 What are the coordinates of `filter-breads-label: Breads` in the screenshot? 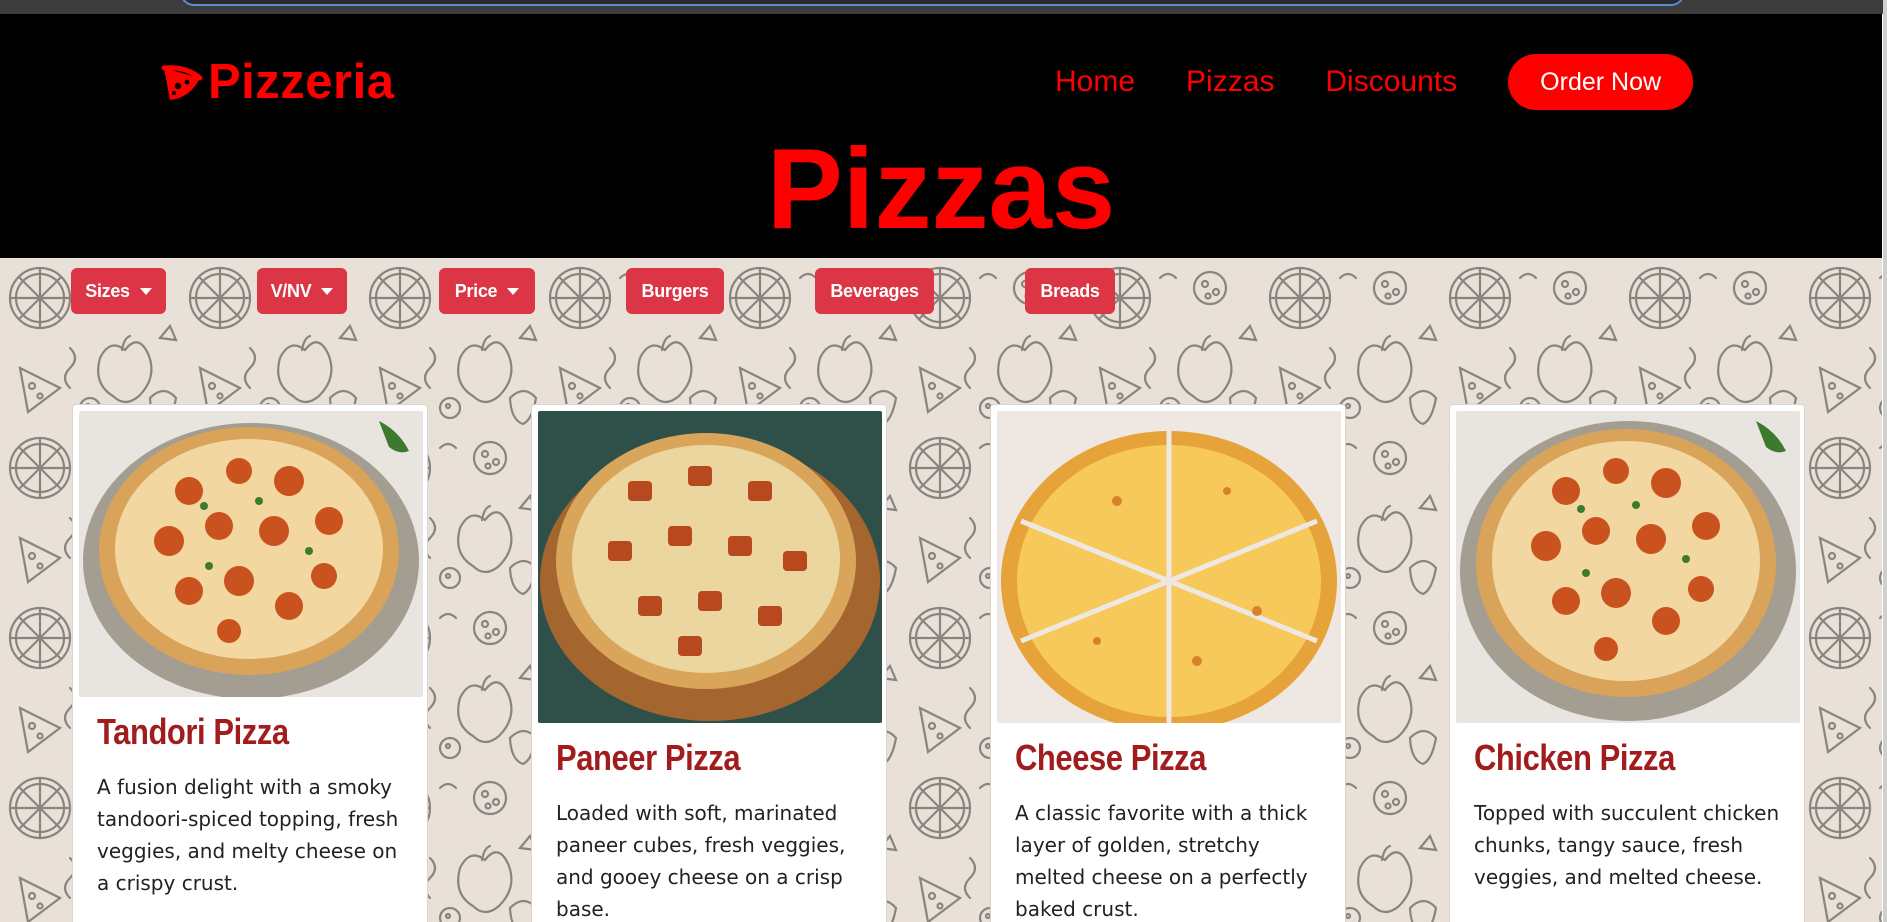 It's located at (1070, 290).